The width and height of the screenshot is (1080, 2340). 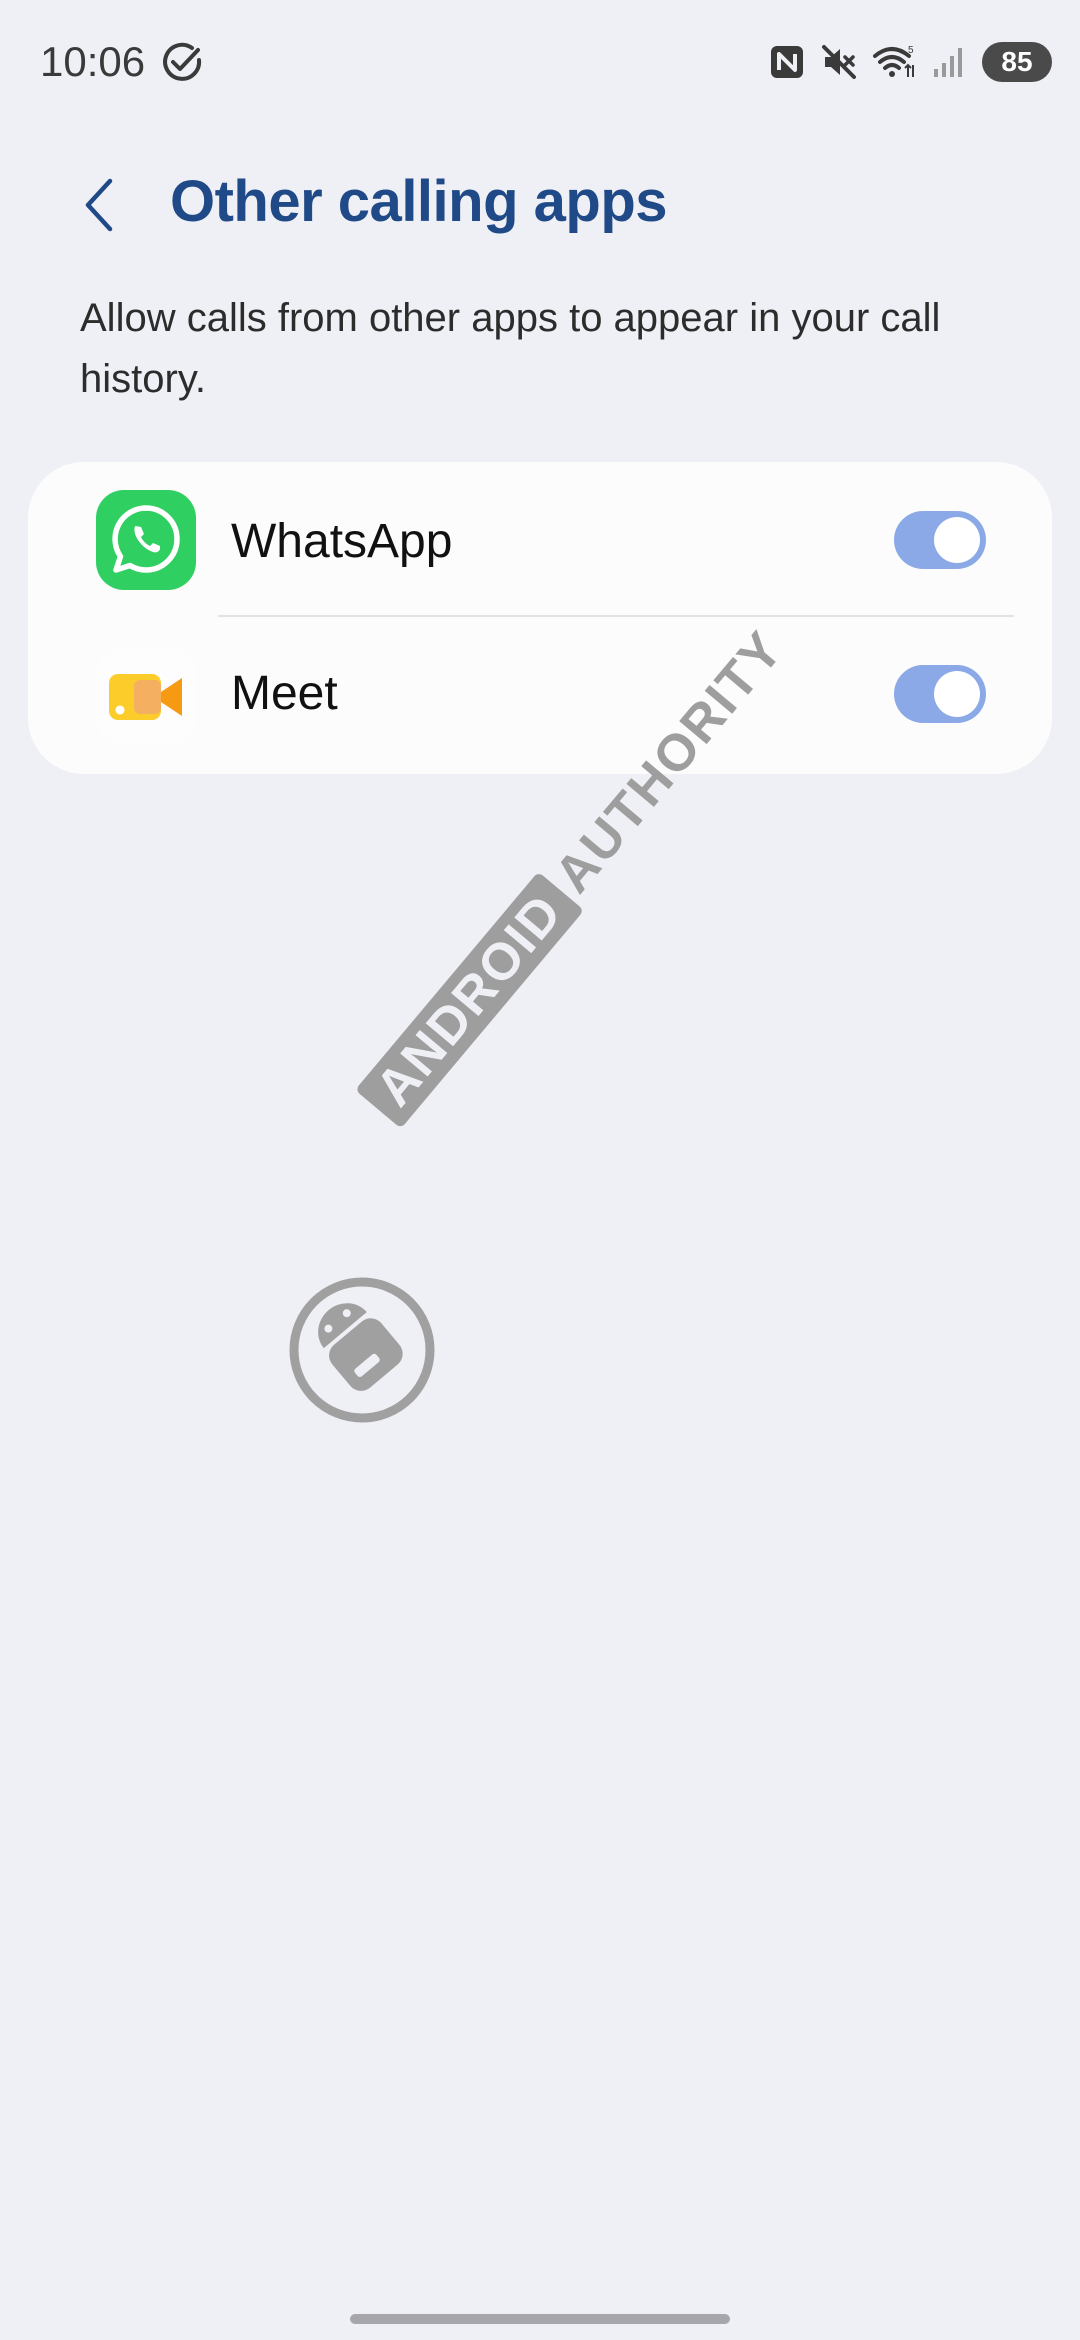 I want to click on status-icons: 5 85, so click(x=910, y=62).